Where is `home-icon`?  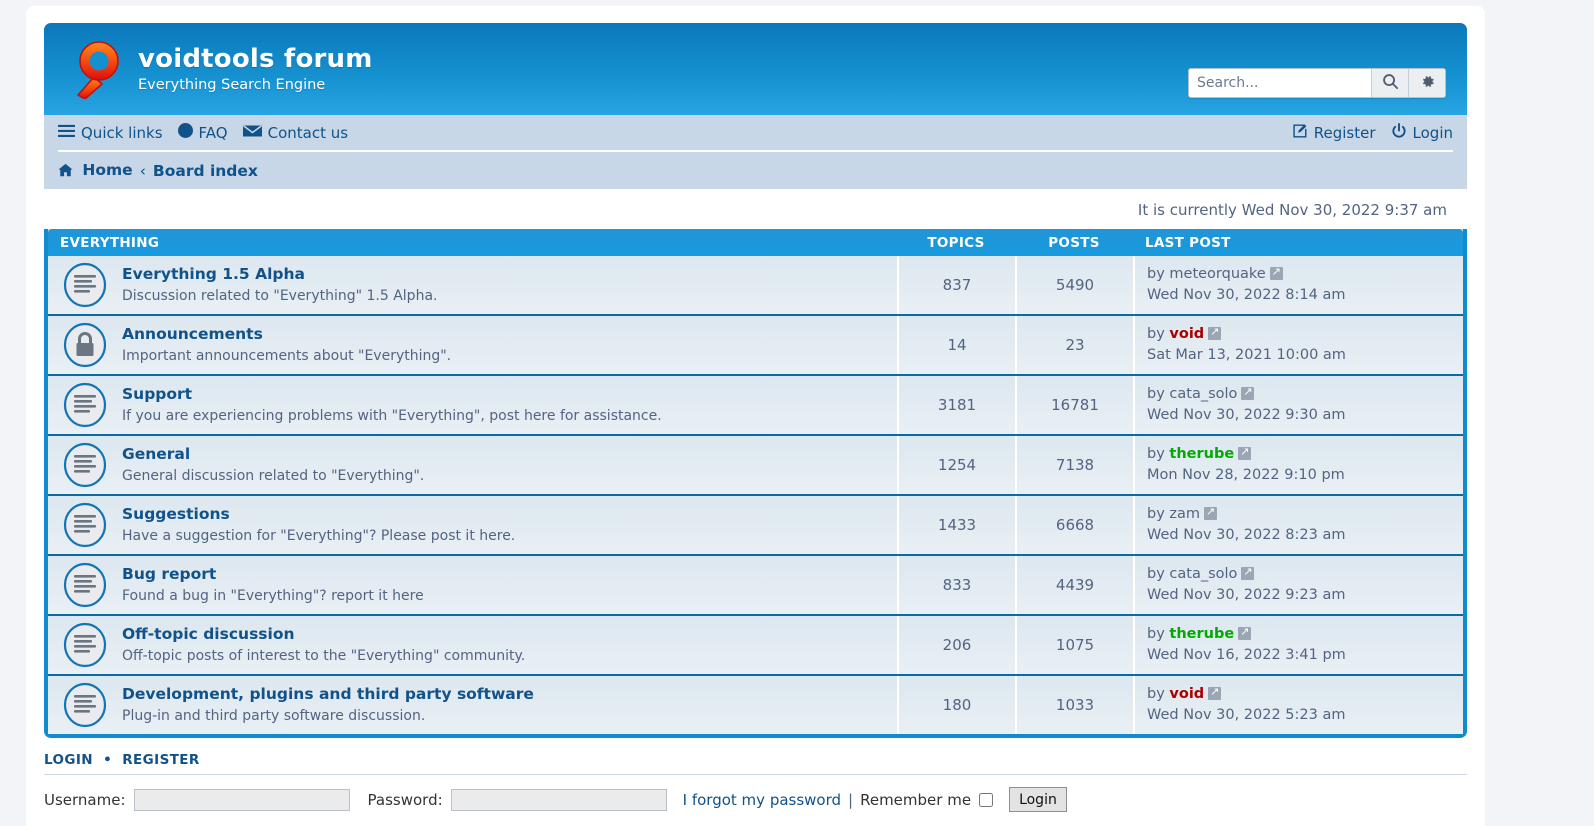 home-icon is located at coordinates (65, 172).